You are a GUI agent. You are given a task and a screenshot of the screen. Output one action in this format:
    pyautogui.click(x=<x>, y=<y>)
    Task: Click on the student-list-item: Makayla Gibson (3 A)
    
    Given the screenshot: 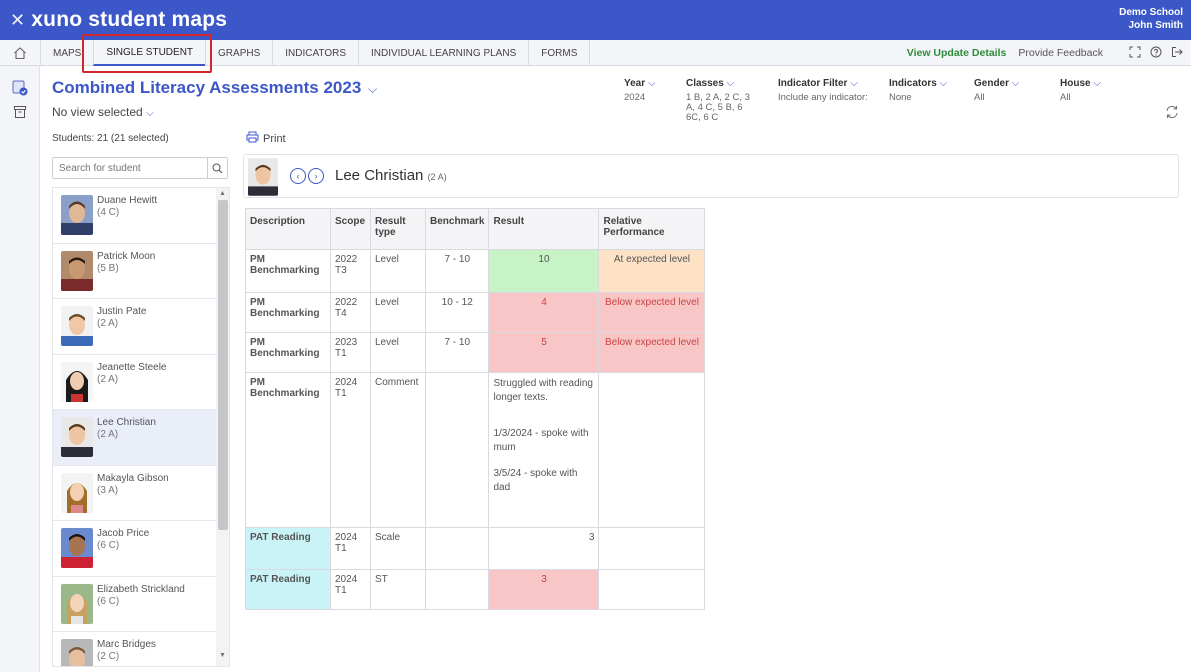 What is the action you would take?
    pyautogui.click(x=135, y=493)
    